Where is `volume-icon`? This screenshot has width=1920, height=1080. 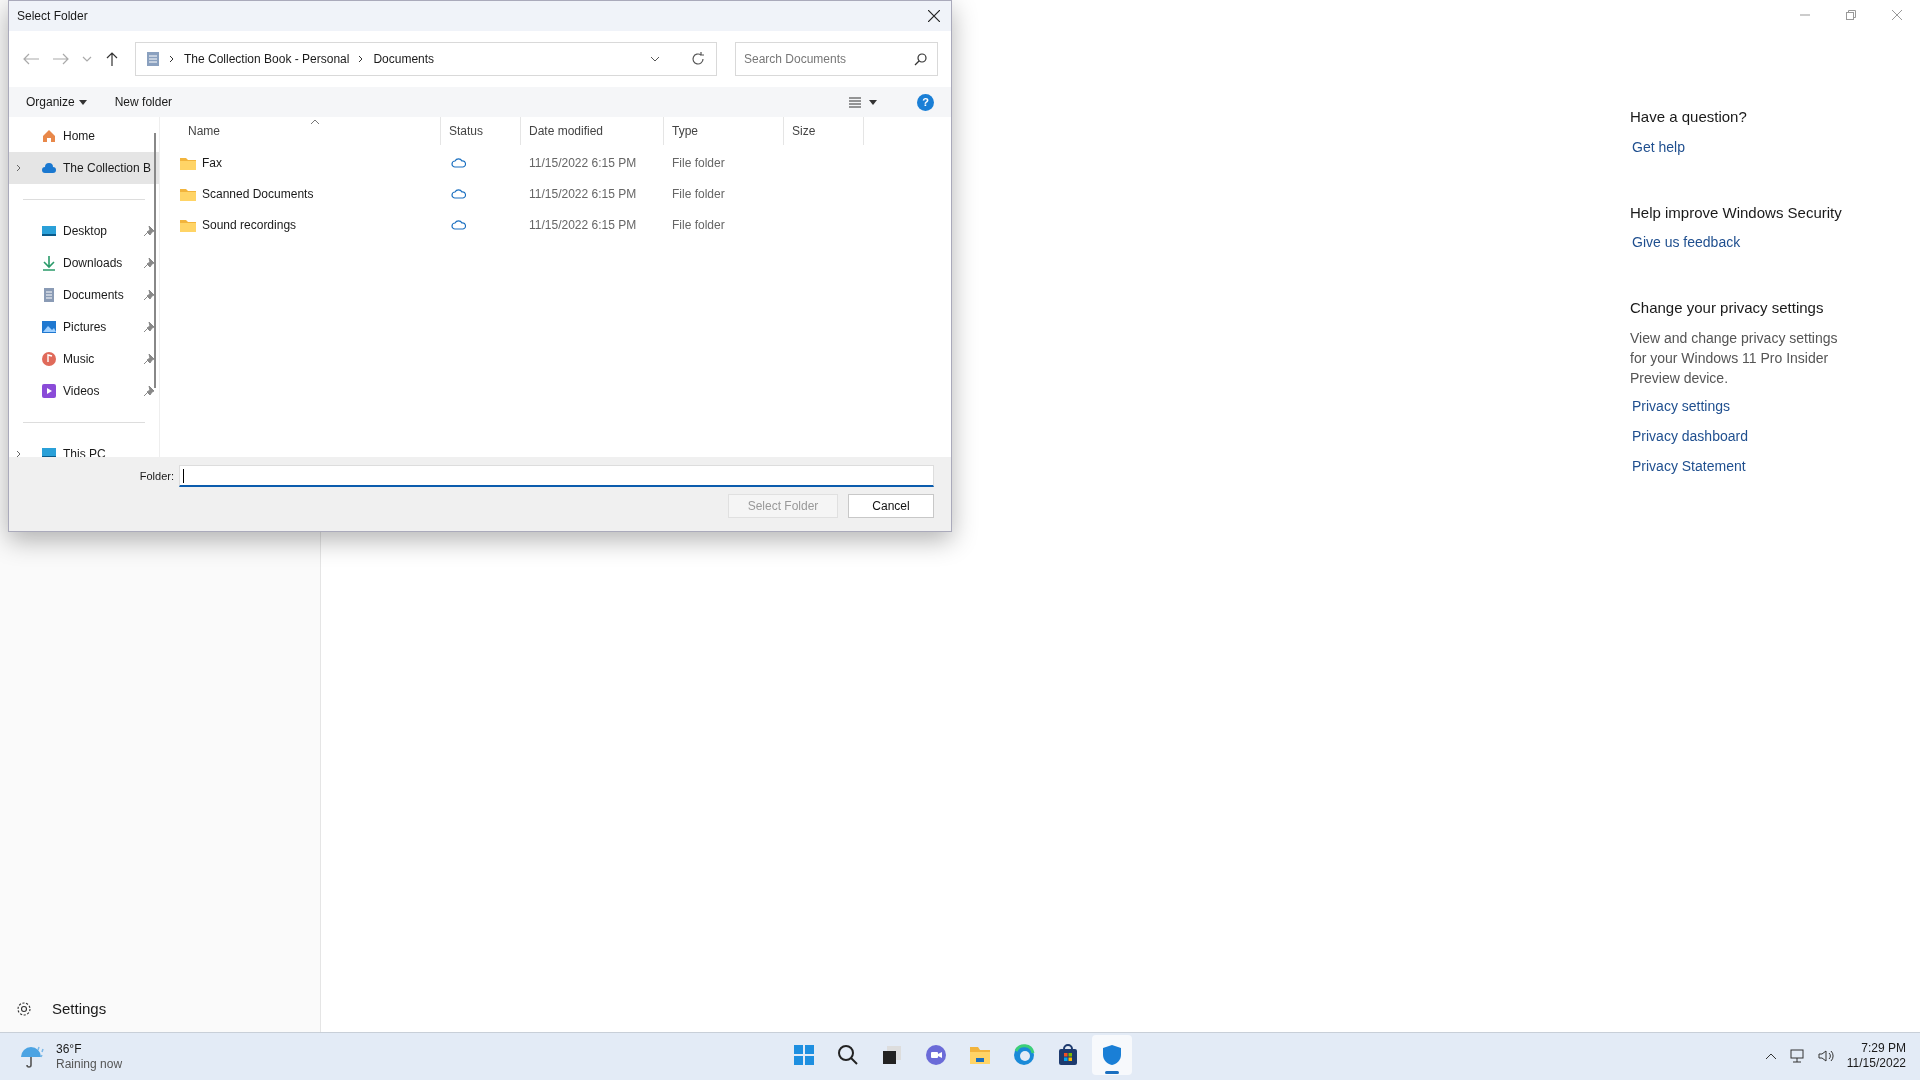
volume-icon is located at coordinates (1825, 1056).